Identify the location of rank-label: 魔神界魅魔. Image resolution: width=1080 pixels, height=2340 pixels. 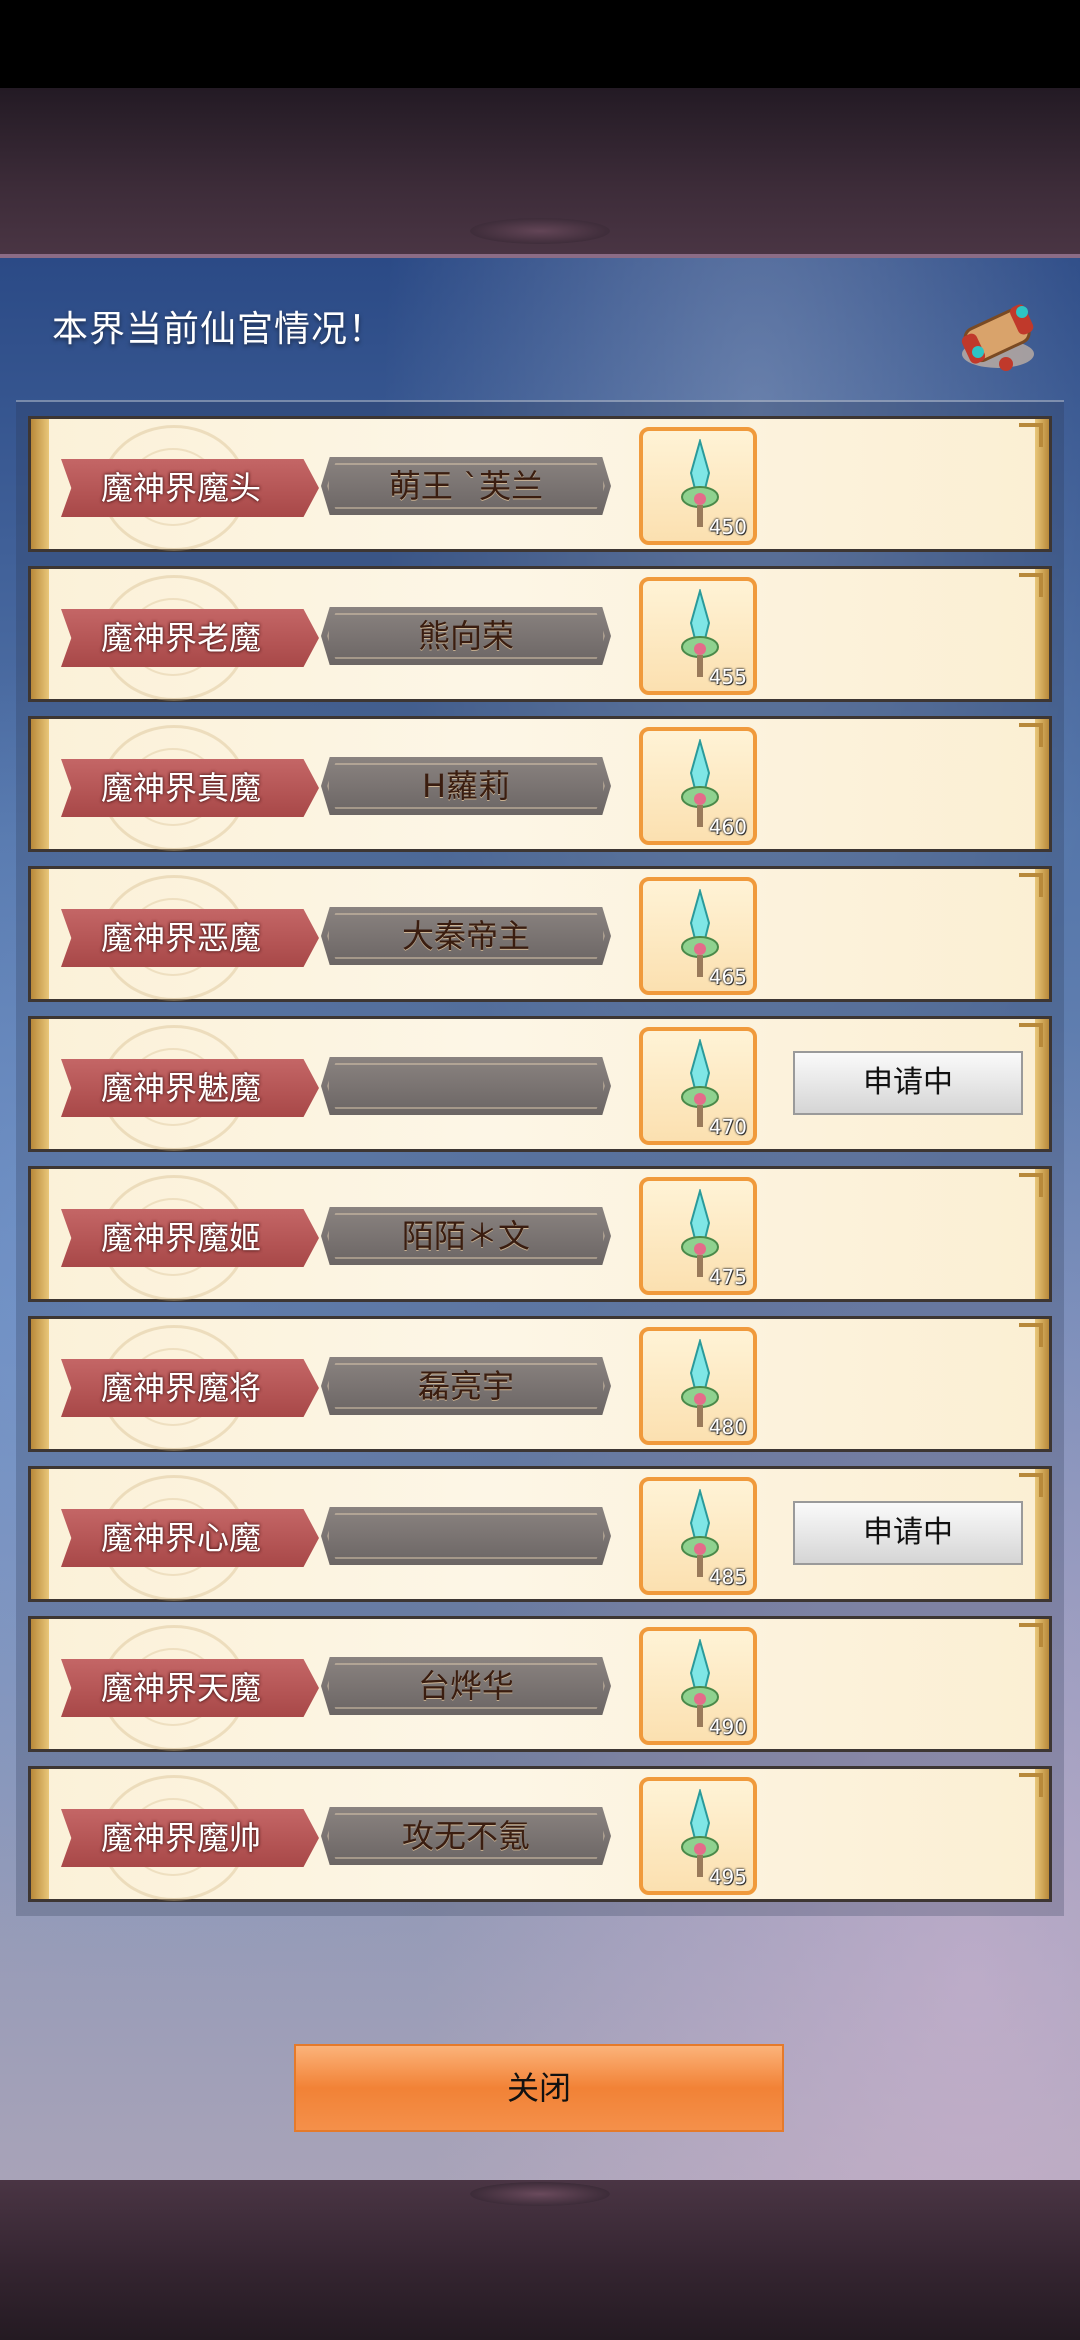
(180, 1088).